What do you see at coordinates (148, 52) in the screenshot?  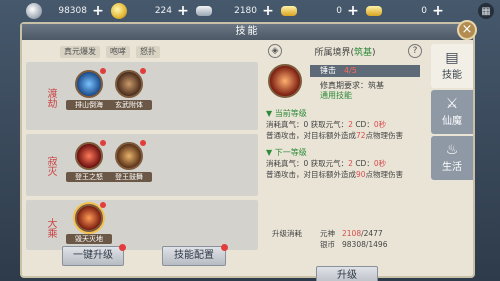 I see `skill-chip: 怒扑` at bounding box center [148, 52].